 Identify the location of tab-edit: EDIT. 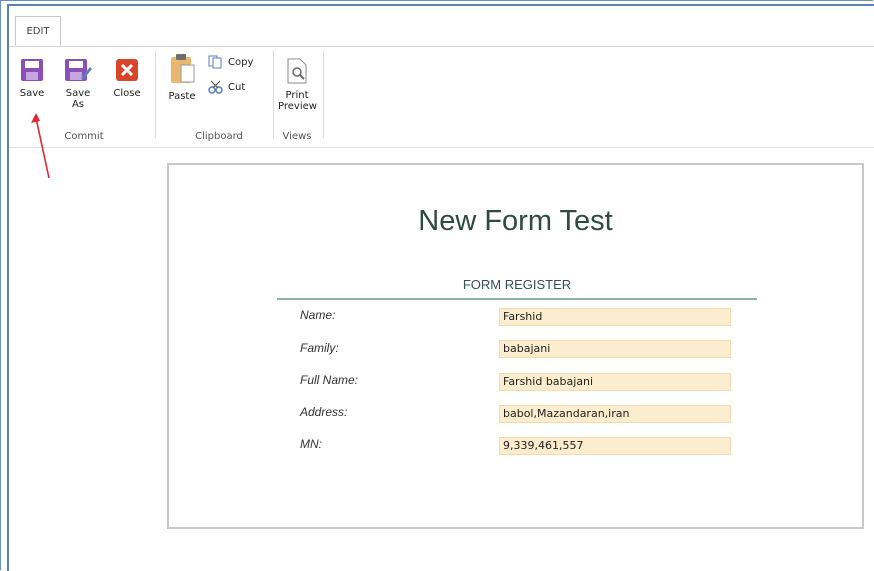
(38, 31).